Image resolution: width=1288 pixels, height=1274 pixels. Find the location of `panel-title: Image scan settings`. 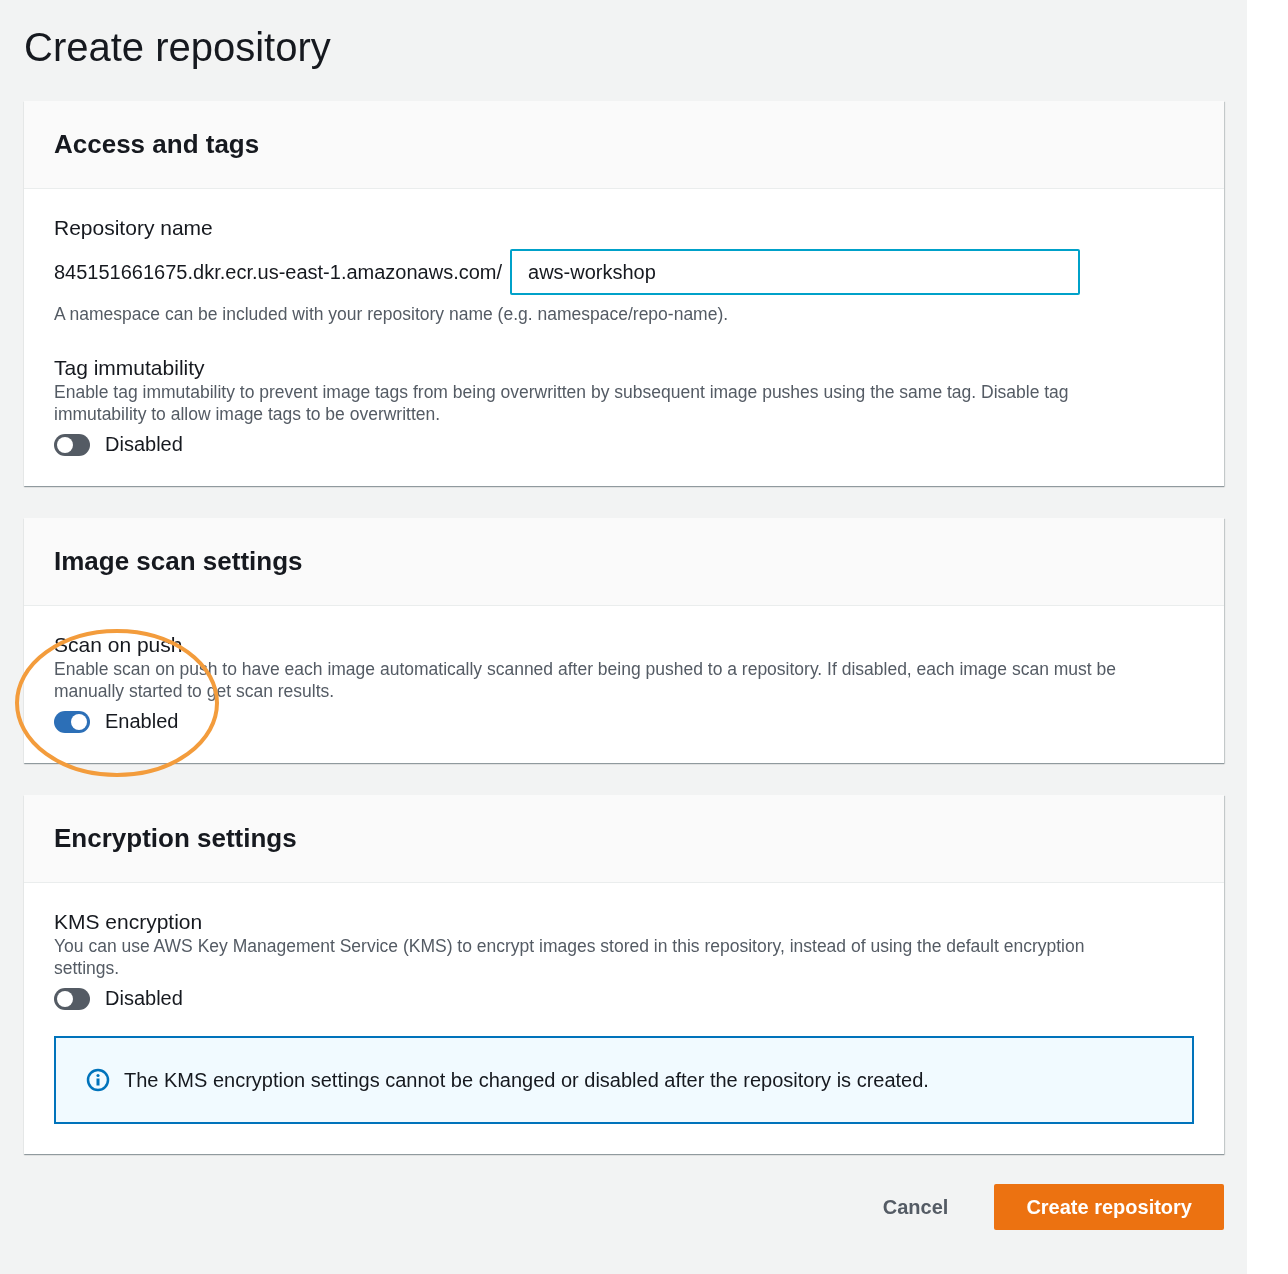

panel-title: Image scan settings is located at coordinates (178, 561).